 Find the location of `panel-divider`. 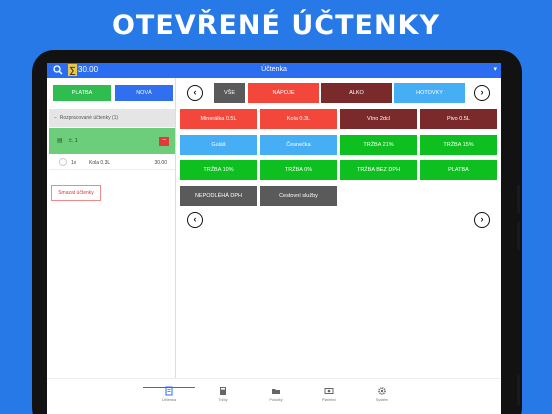

panel-divider is located at coordinates (175, 228).